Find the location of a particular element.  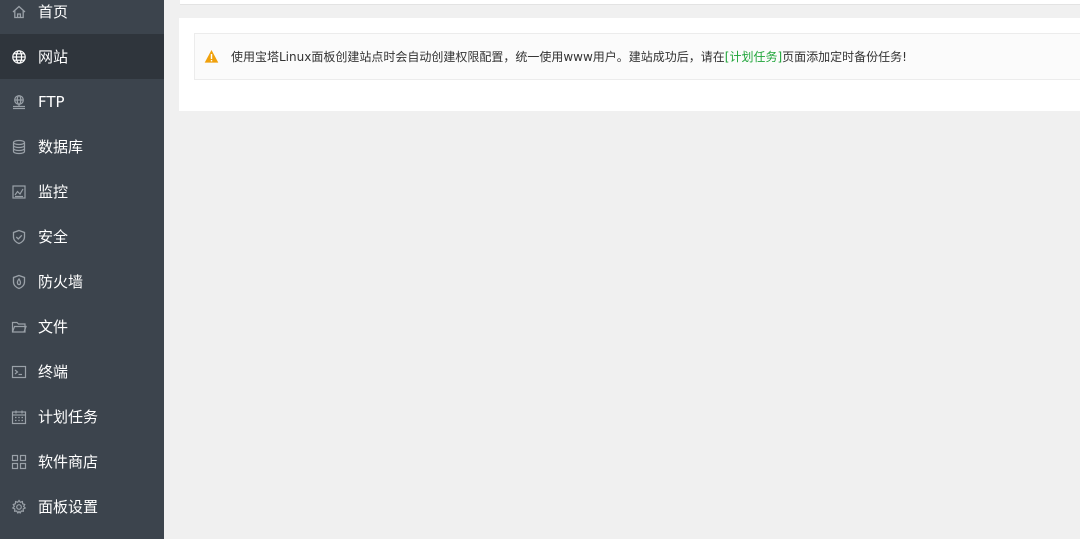

sidebar-item-label: 网站 is located at coordinates (53, 57).